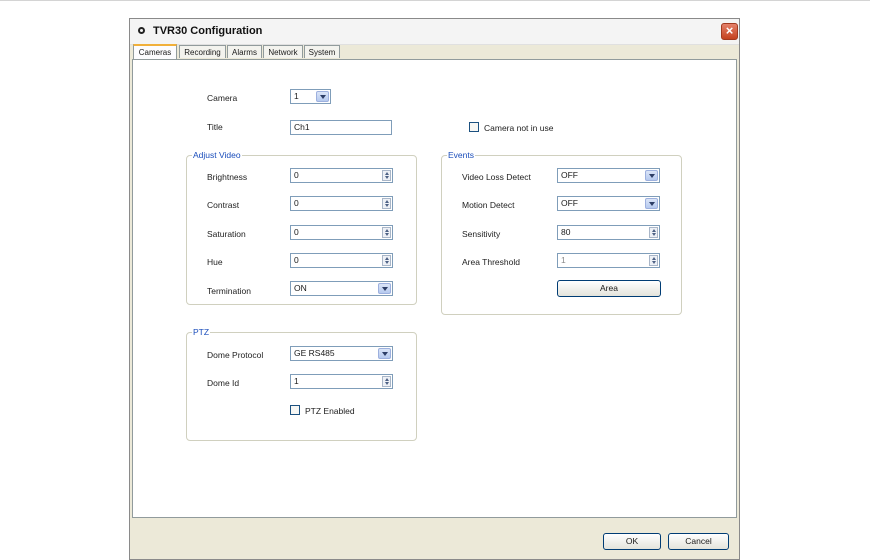 This screenshot has height=560, width=870. Describe the element at coordinates (296, 175) in the screenshot. I see `brightness-value: 0` at that location.